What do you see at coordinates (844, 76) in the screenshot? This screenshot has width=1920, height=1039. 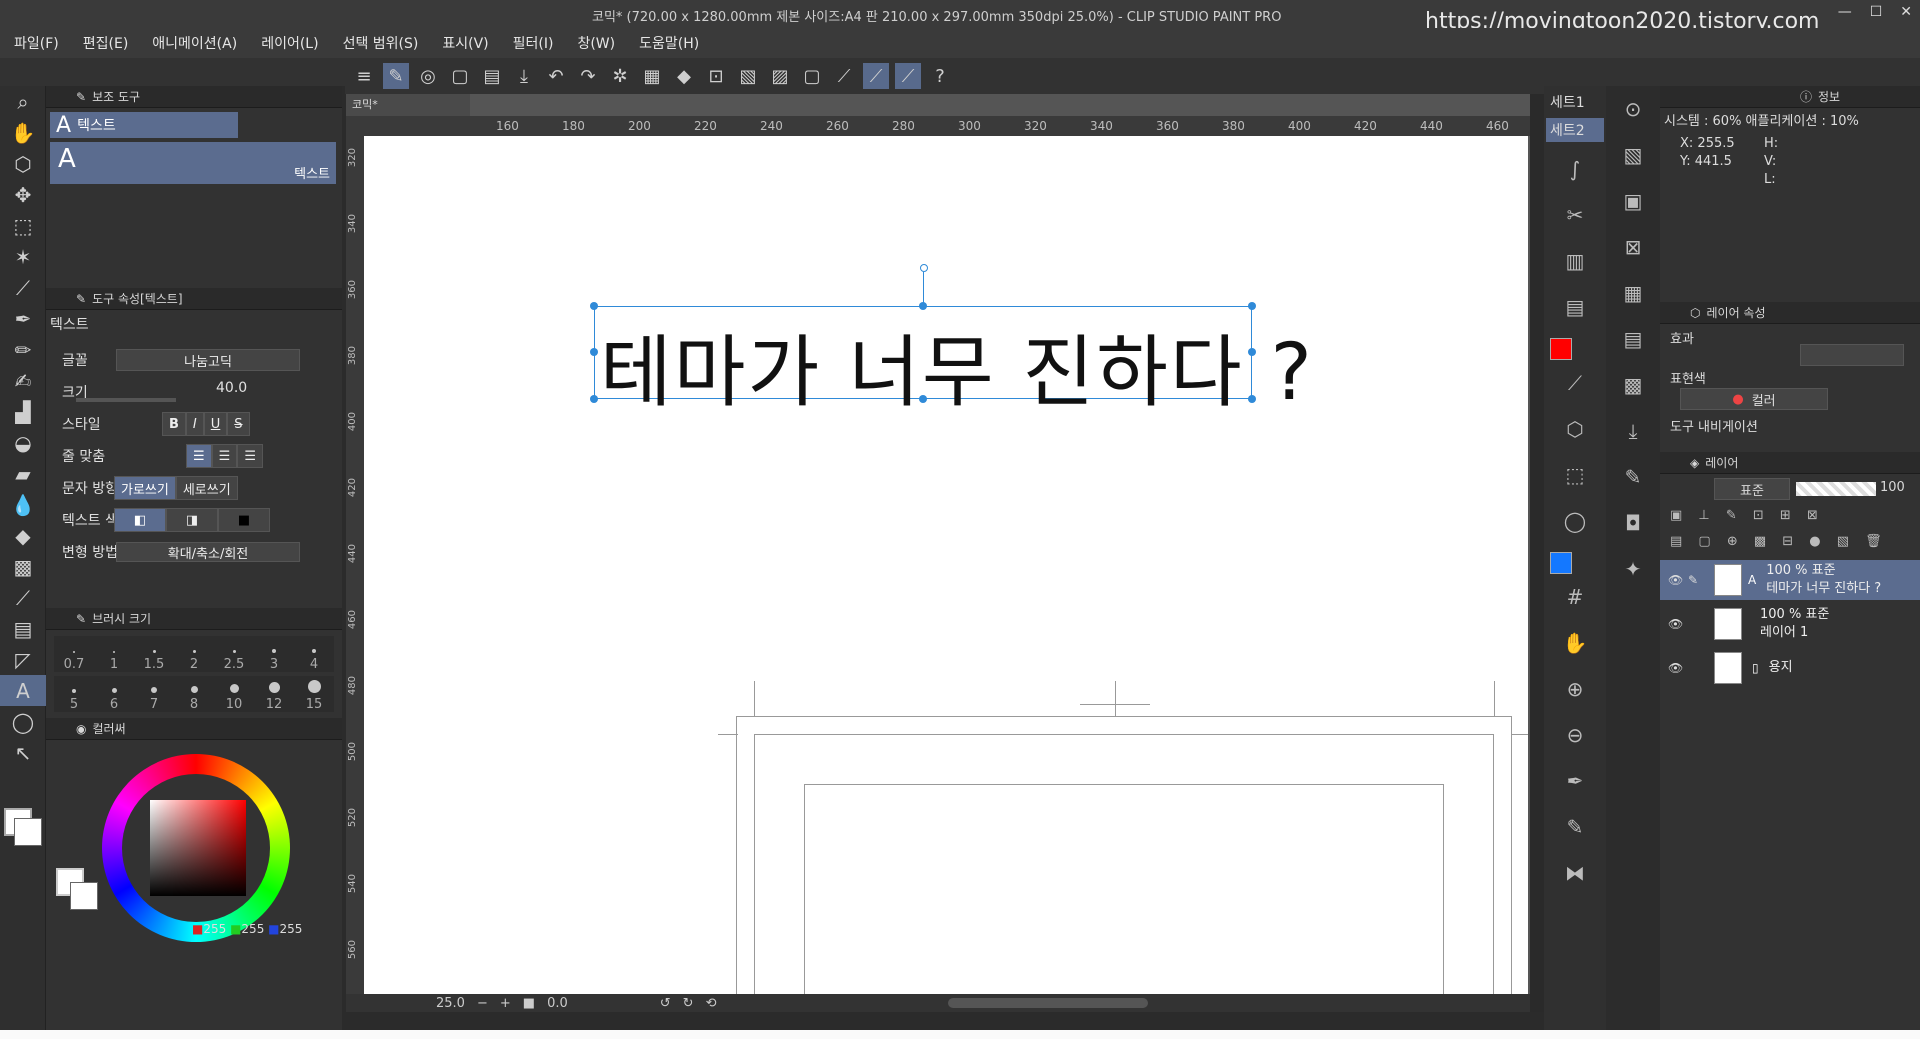 I see `snap-ruler-icon: ⟋` at bounding box center [844, 76].